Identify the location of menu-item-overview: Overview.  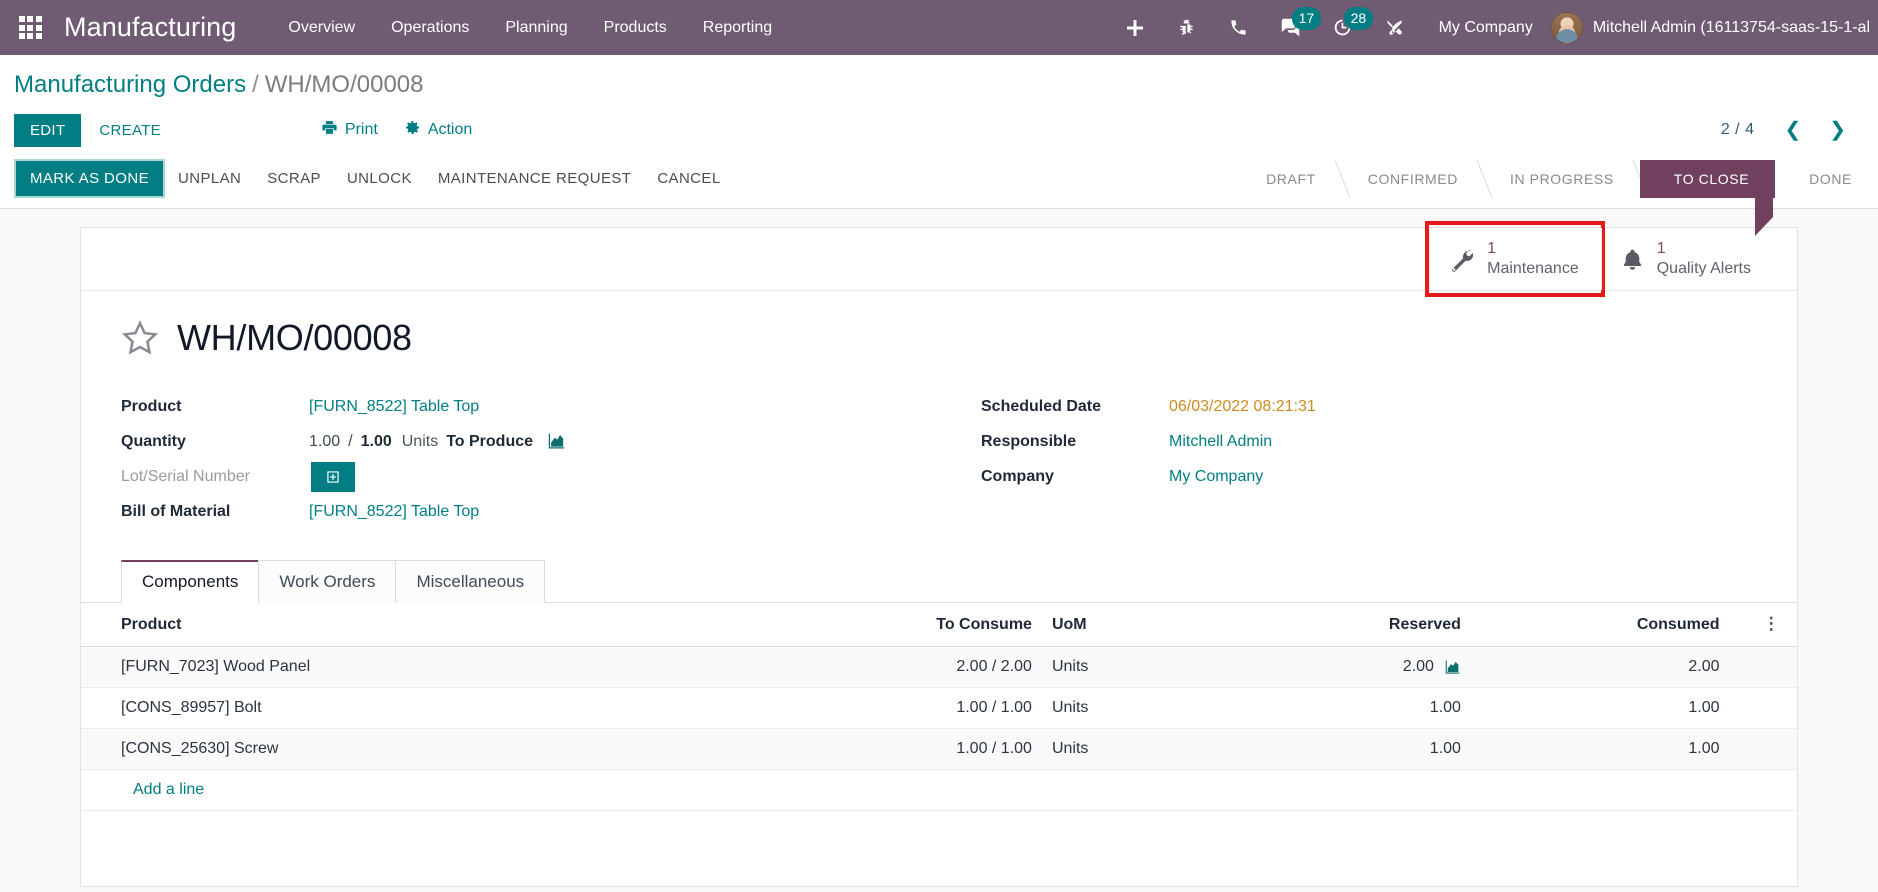
(321, 27).